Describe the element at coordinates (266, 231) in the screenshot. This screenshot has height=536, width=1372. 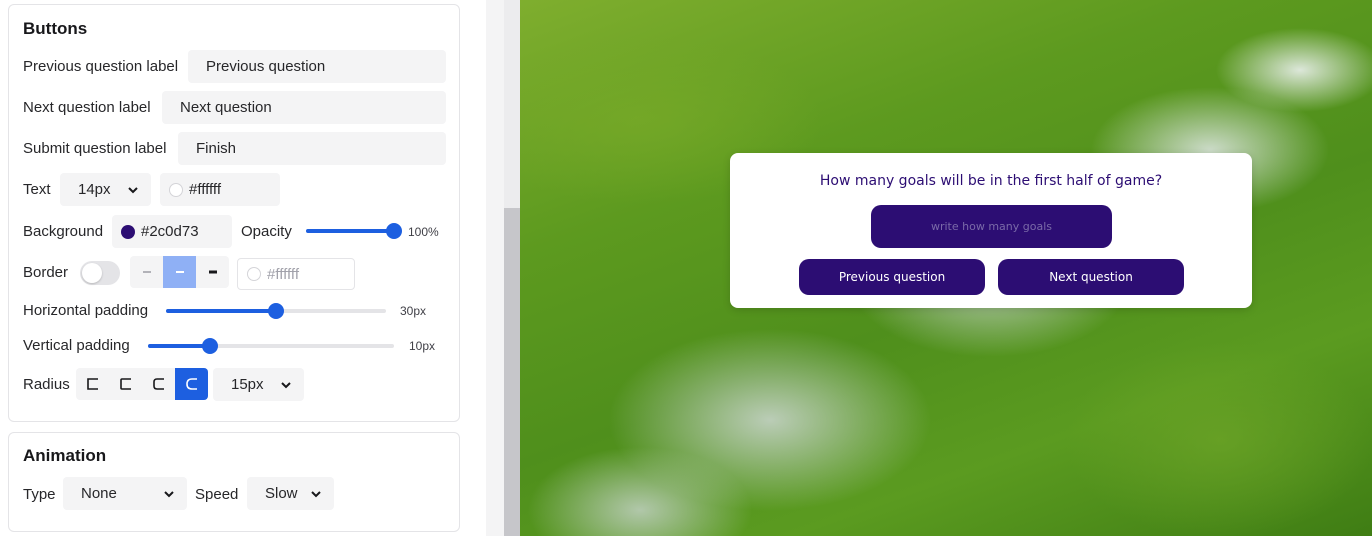
I see `opacity-label: Opacity` at that location.